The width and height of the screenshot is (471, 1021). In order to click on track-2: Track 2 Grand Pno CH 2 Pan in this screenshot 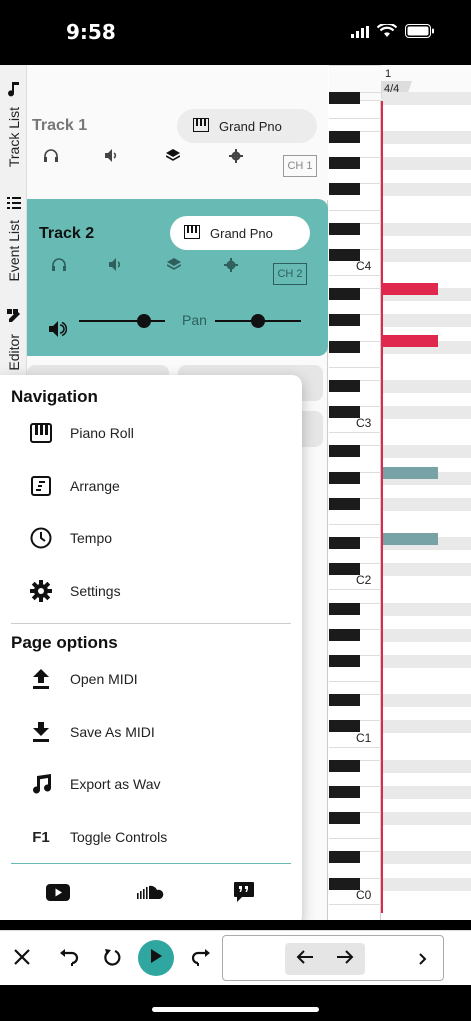, I will do `click(177, 277)`.